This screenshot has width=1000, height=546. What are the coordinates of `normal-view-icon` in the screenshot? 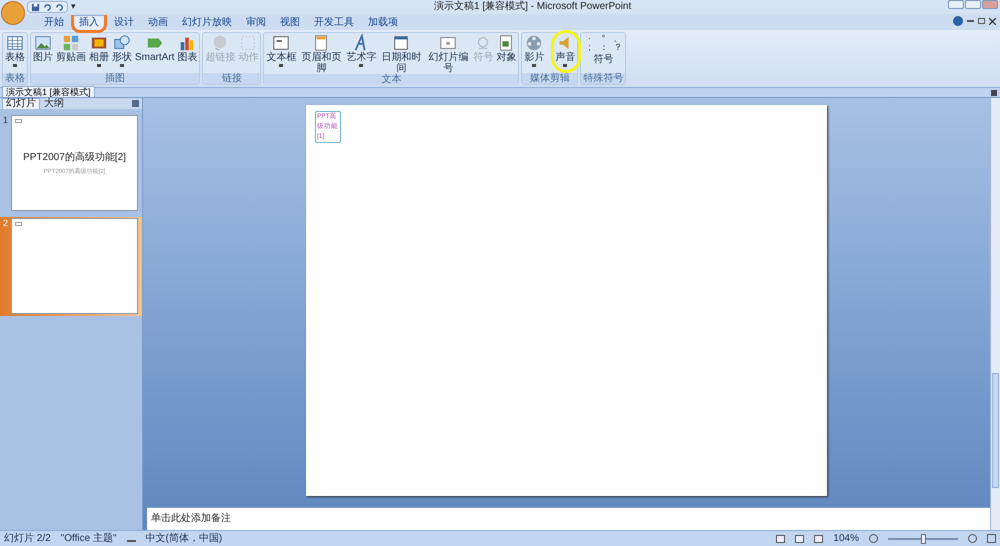 It's located at (781, 538).